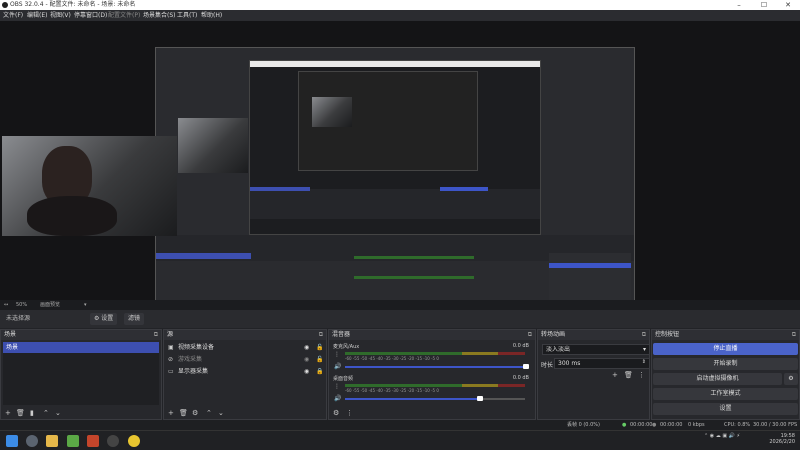 This screenshot has height=450, width=800. I want to click on office-icon, so click(93, 441).